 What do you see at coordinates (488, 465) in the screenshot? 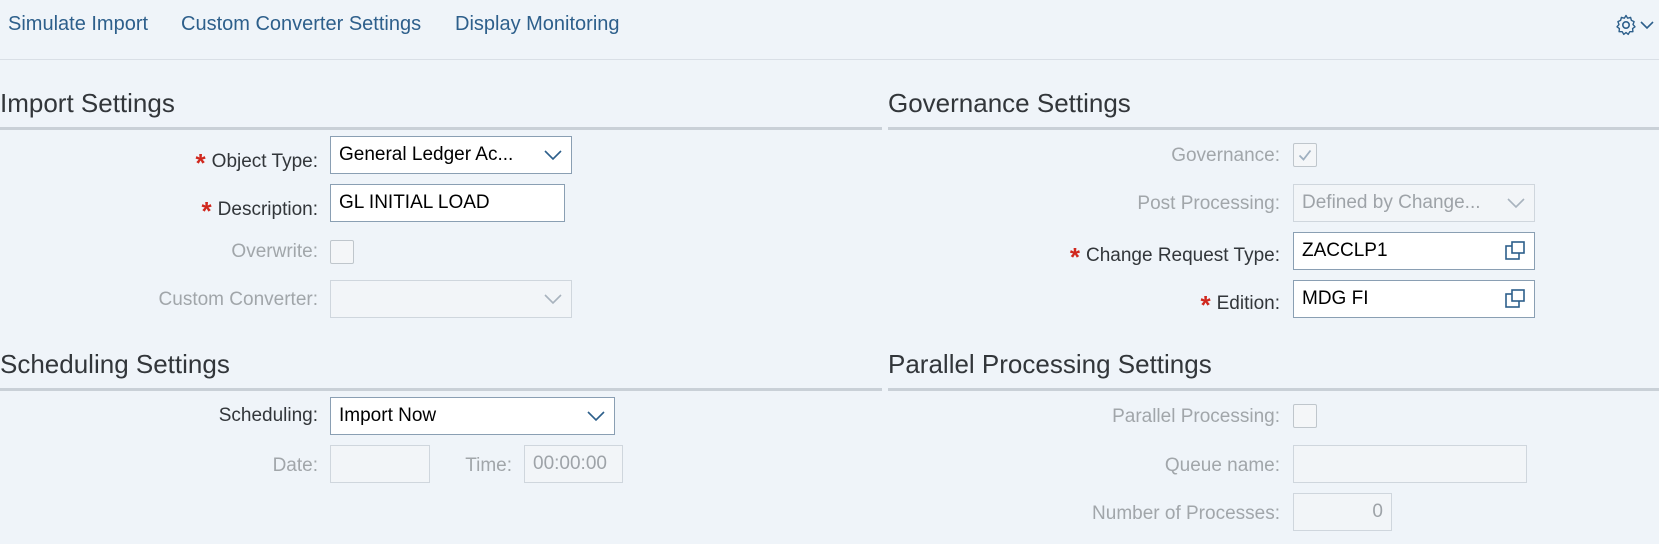
I see `time-label: Time:` at bounding box center [488, 465].